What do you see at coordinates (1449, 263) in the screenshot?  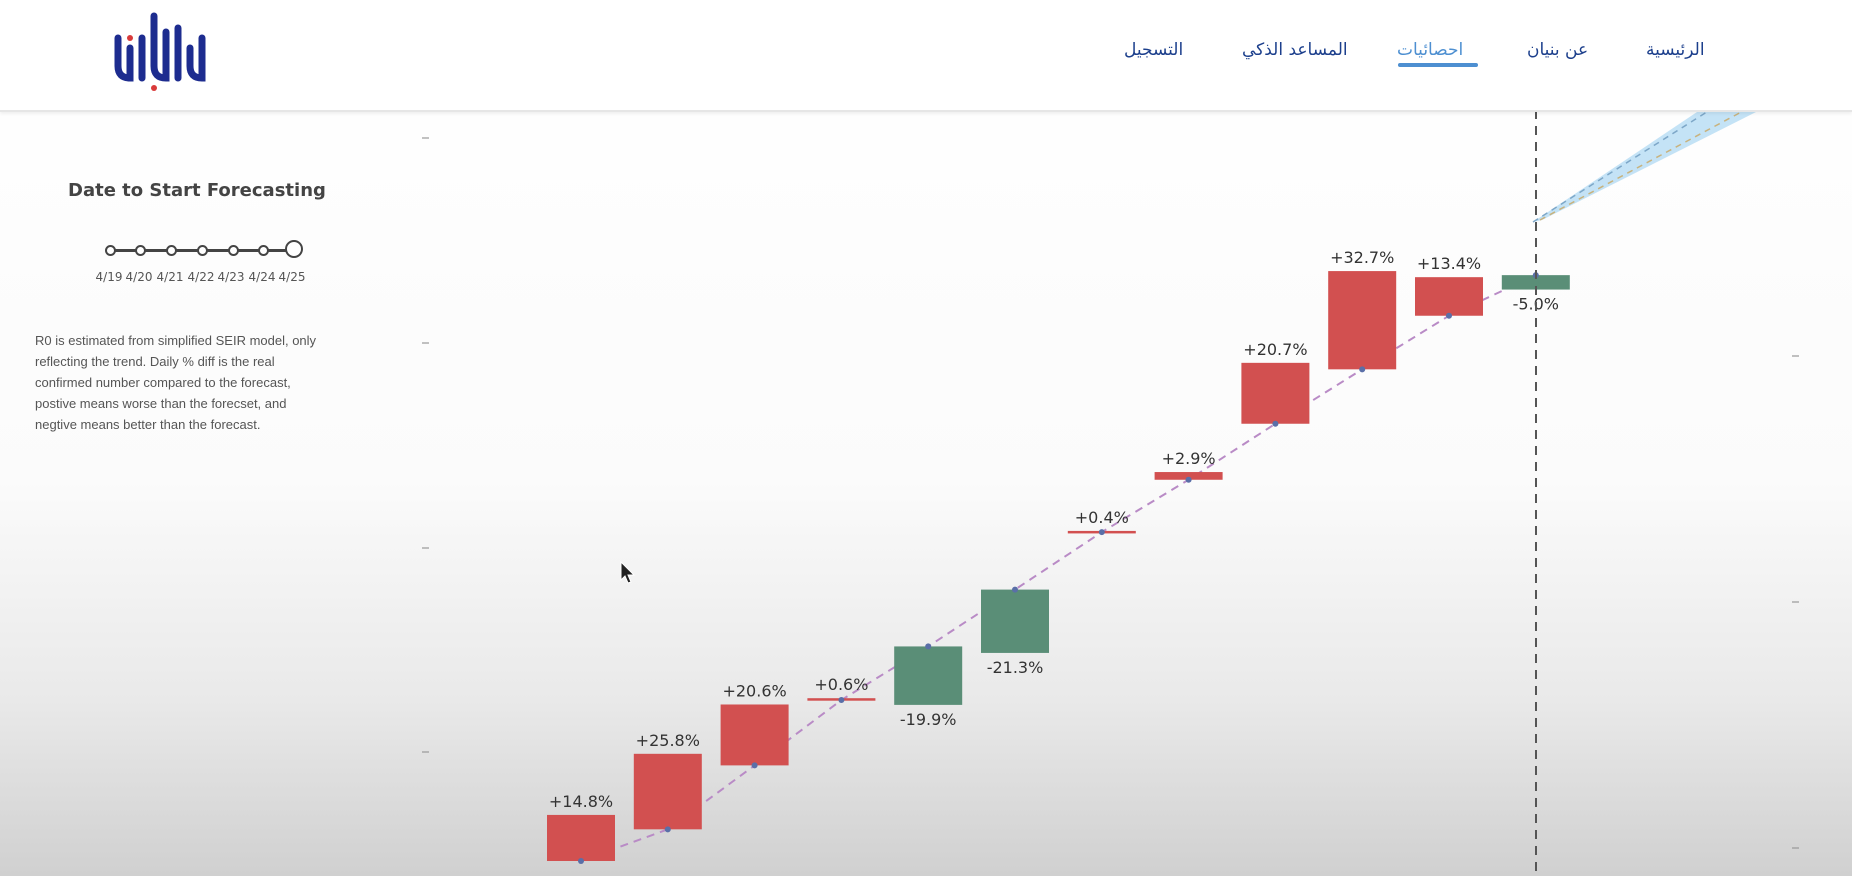 I see `diff-label: +13.4%` at bounding box center [1449, 263].